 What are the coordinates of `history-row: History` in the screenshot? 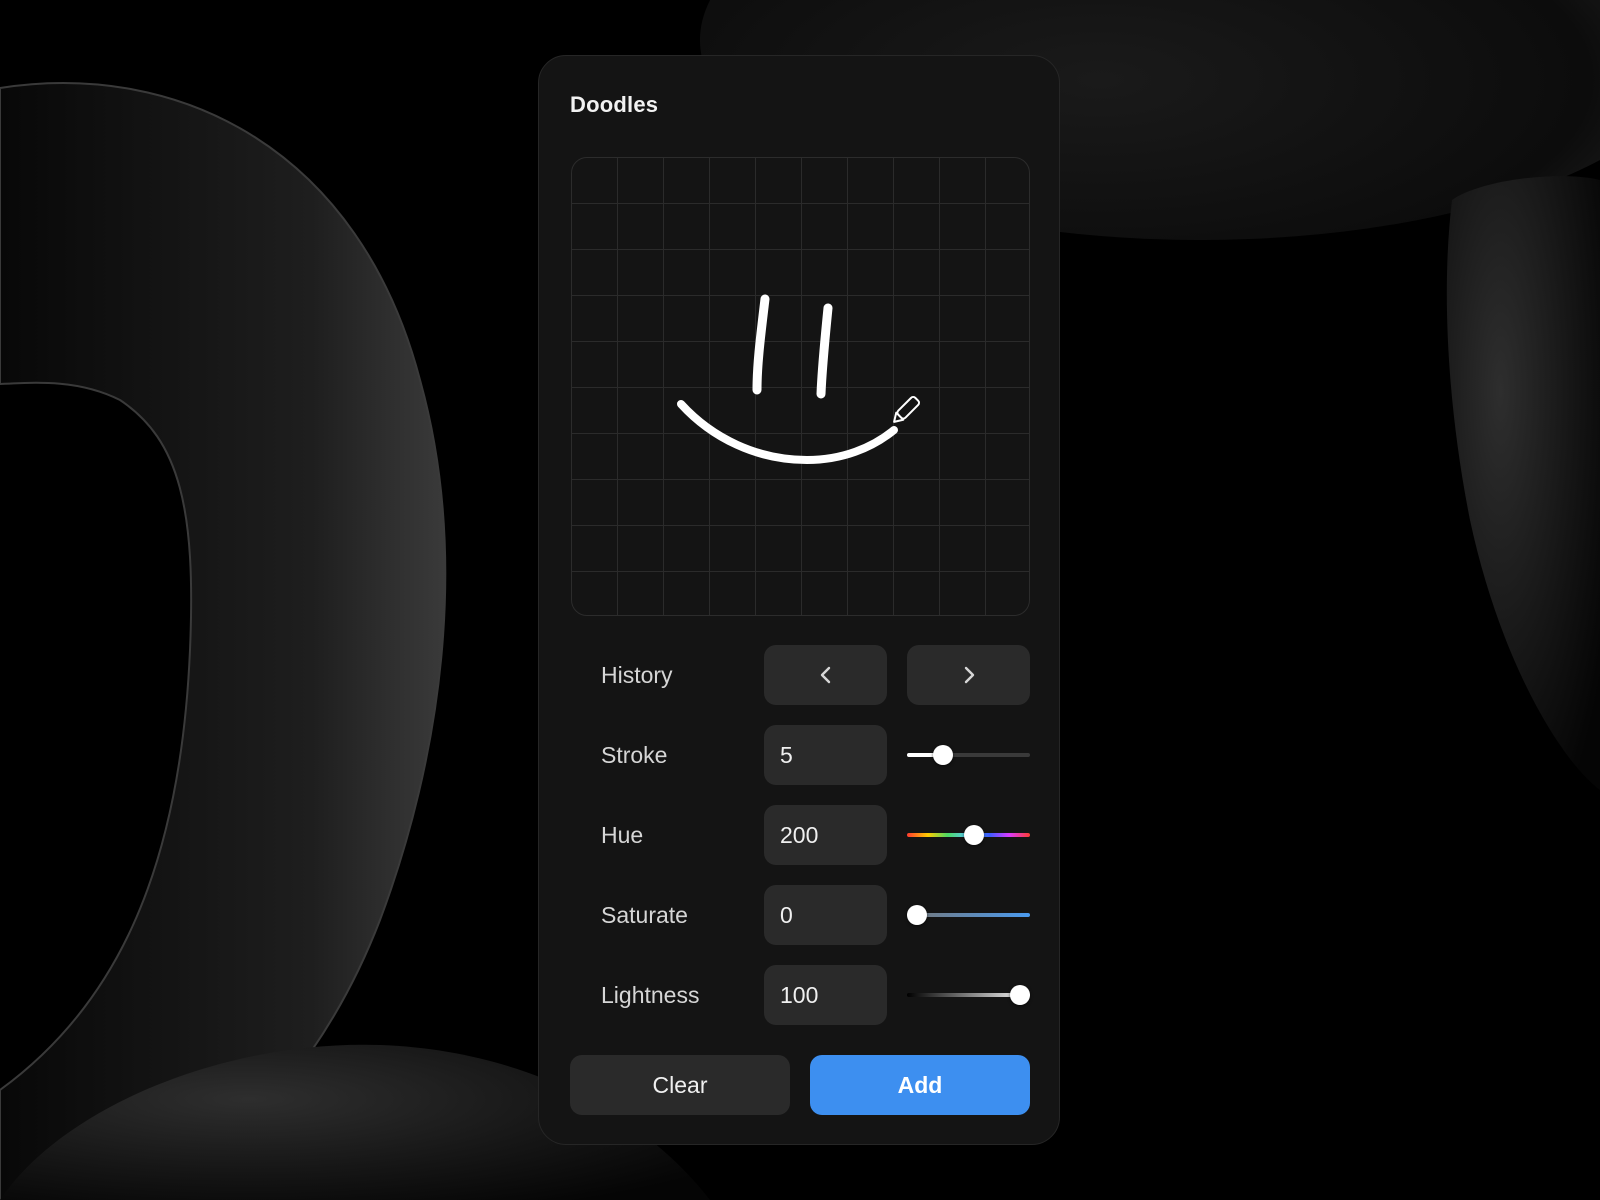 It's located at (800, 675).